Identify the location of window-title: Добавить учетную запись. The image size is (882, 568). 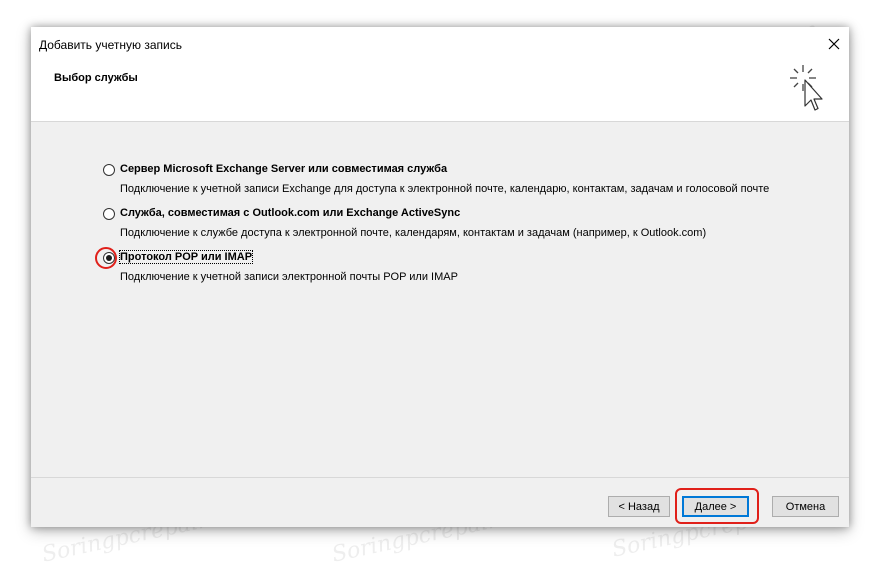
(110, 45).